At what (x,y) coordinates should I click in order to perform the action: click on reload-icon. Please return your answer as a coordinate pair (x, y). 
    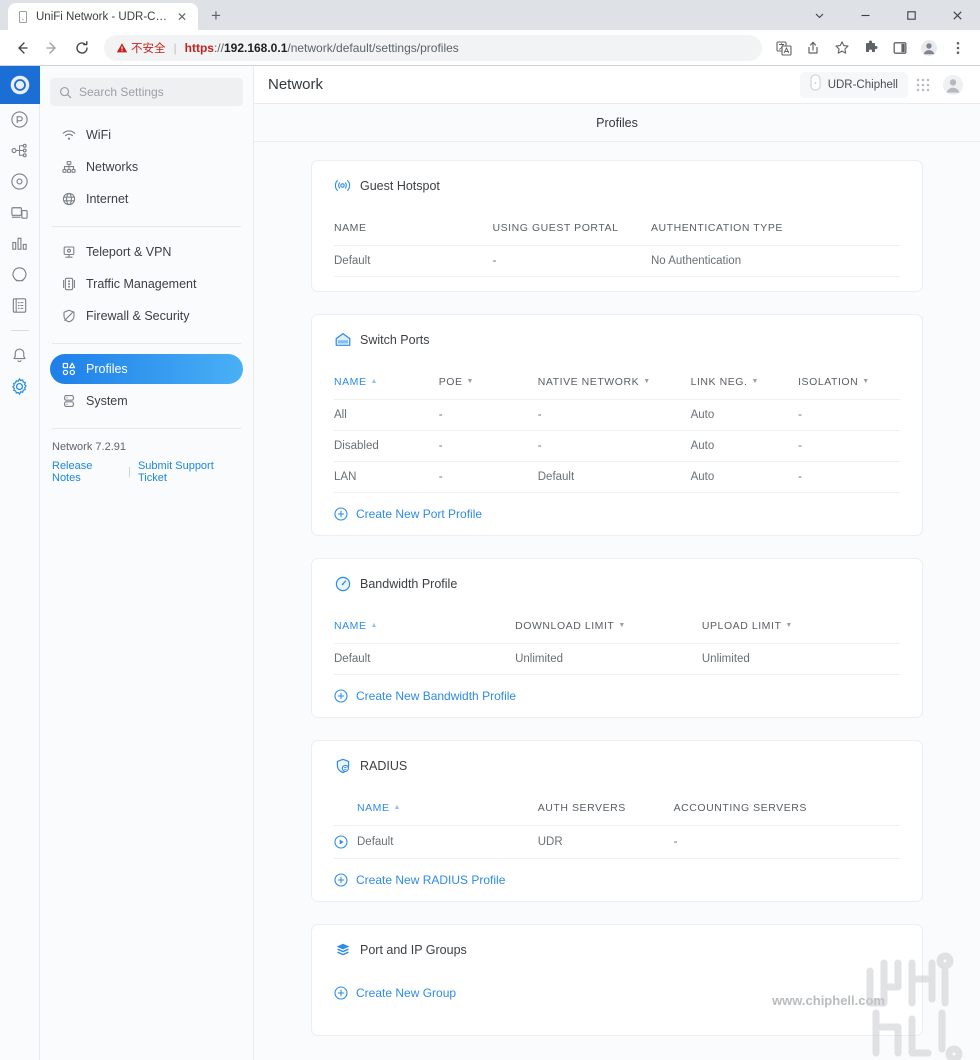
    Looking at the image, I should click on (82, 48).